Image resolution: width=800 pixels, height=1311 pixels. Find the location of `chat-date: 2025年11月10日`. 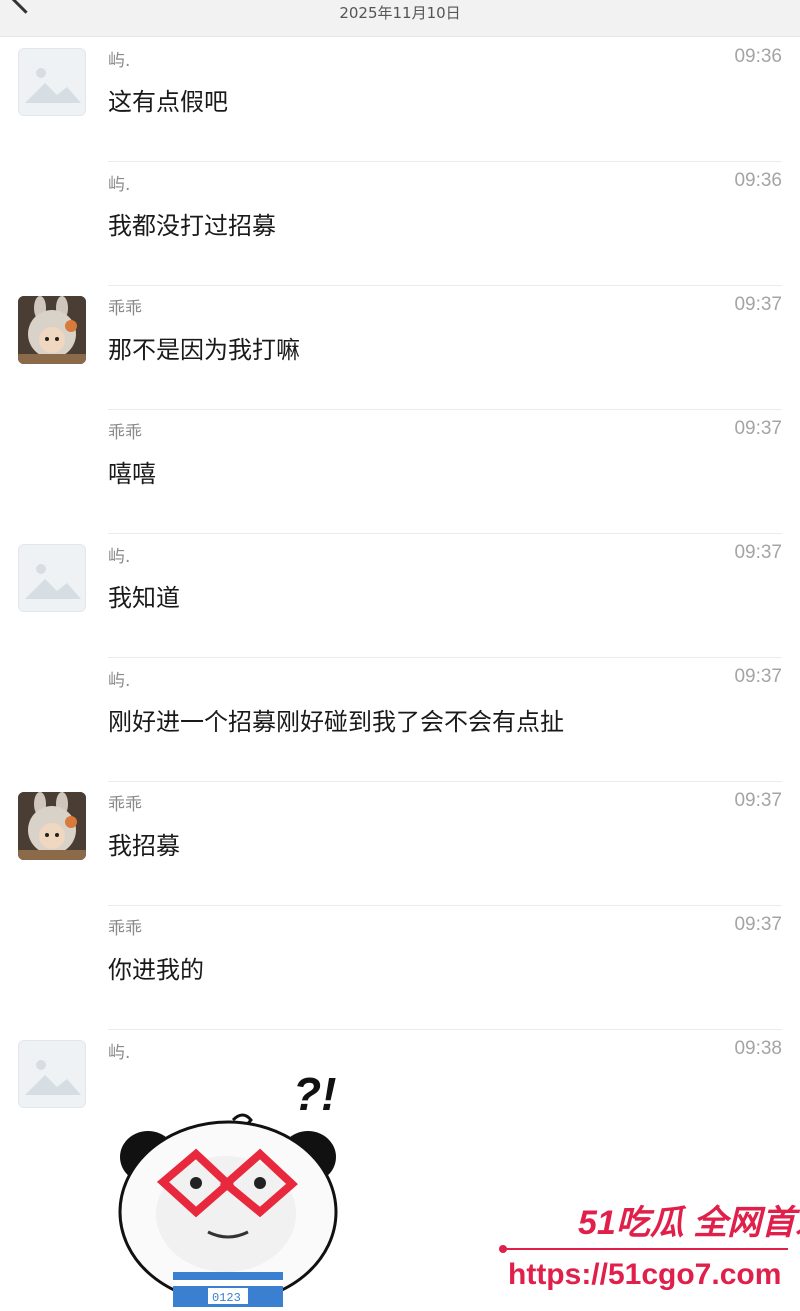

chat-date: 2025年11月10日 is located at coordinates (400, 13).